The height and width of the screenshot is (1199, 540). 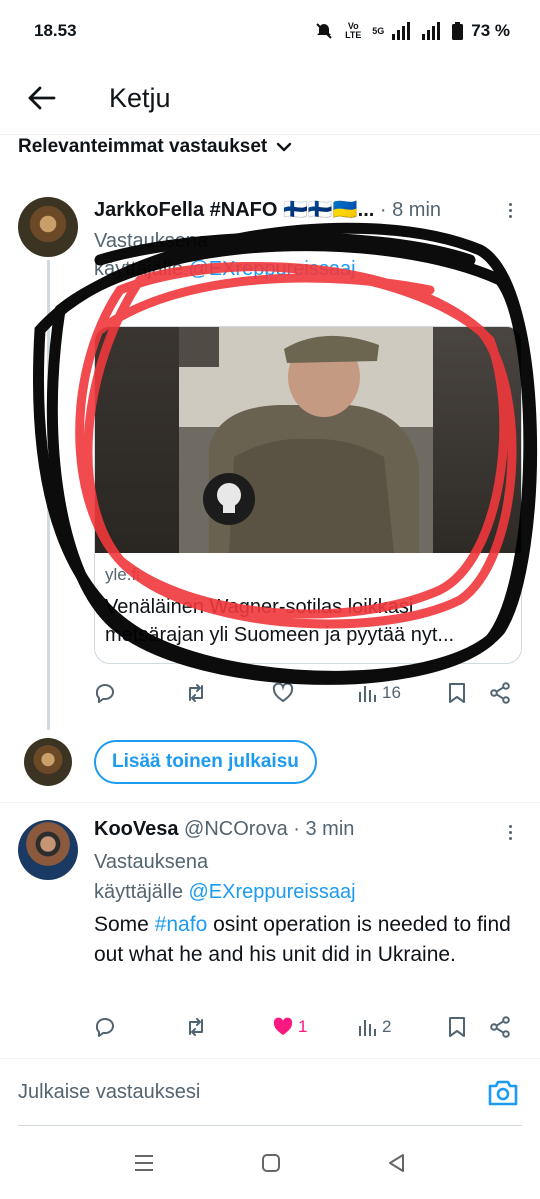 I want to click on reply-prefix-2: käyttäjälle, so click(x=141, y=892).